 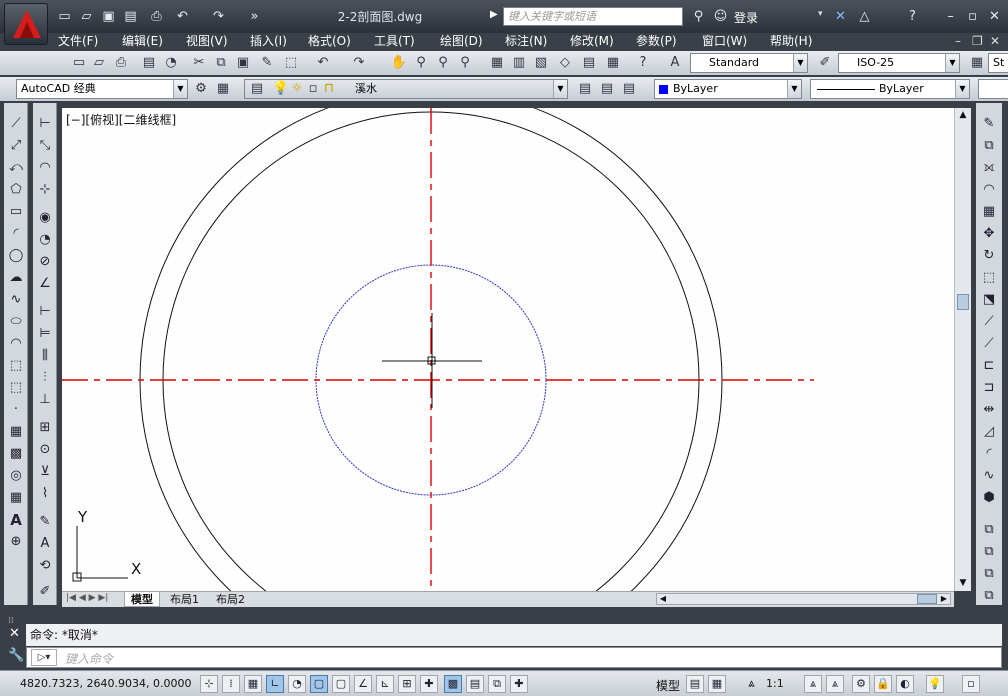 I want to click on tool-palettes-icon: ▧, so click(x=541, y=63).